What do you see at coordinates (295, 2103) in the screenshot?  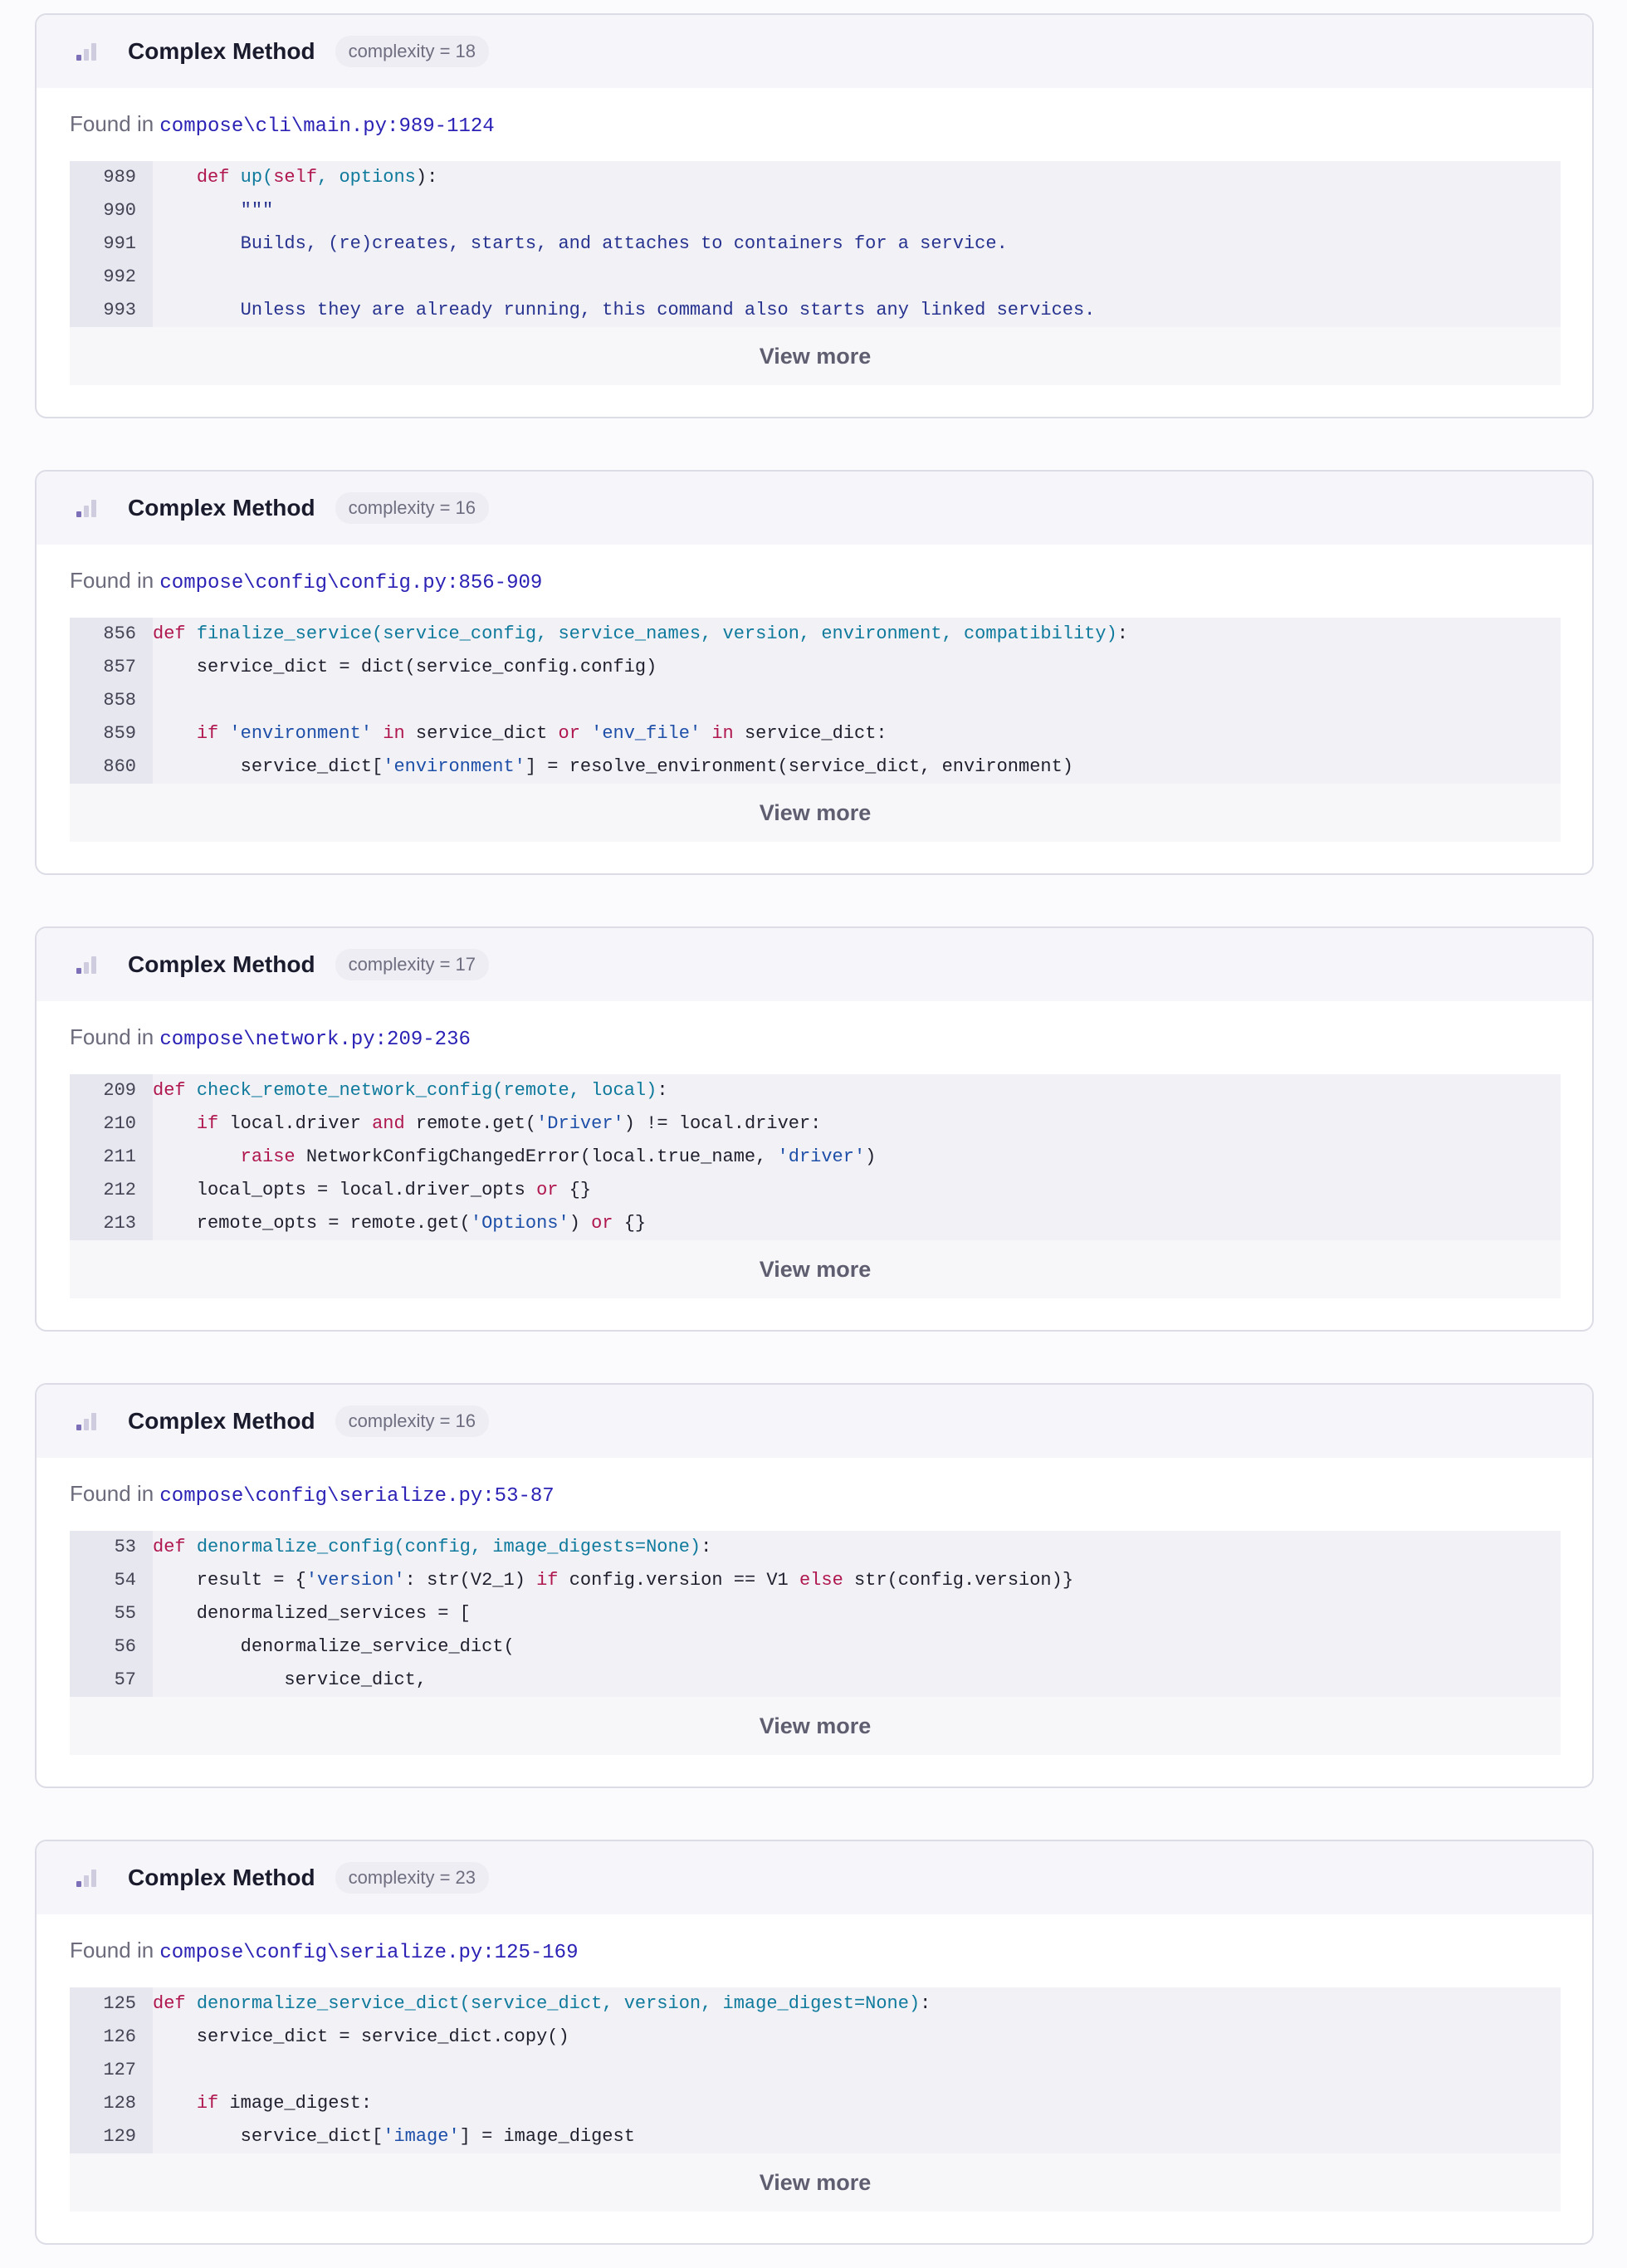 I see `code-token: image_digest:` at bounding box center [295, 2103].